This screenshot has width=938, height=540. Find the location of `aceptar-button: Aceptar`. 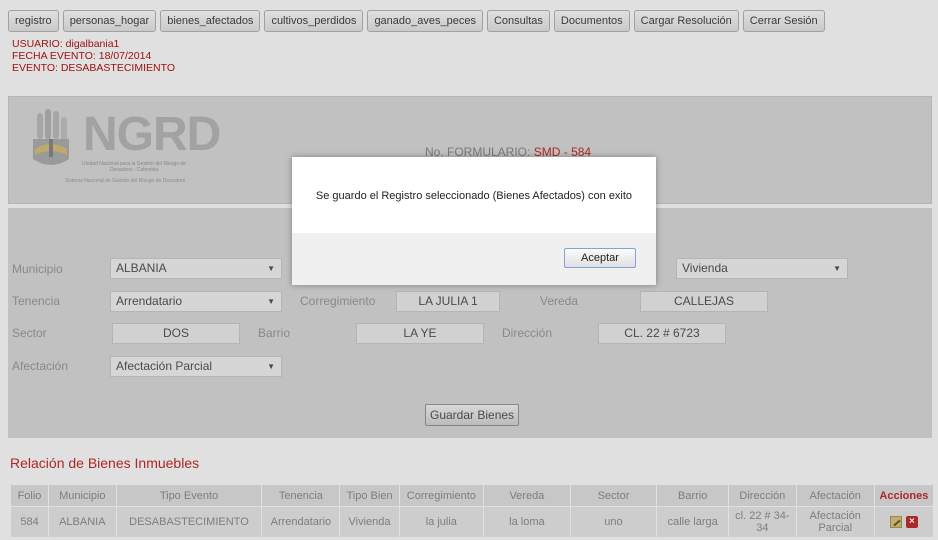

aceptar-button: Aceptar is located at coordinates (600, 258).